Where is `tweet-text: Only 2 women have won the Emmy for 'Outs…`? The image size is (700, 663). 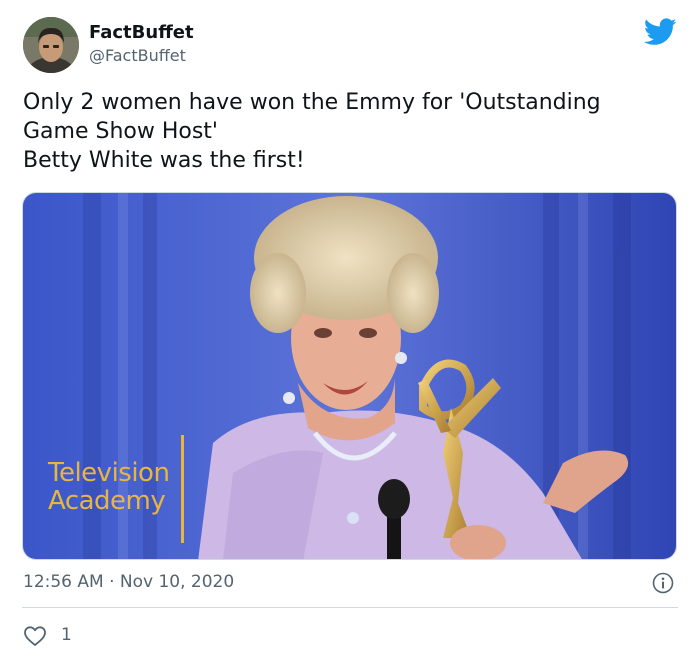
tweet-text: Only 2 women have won the Emmy for 'Outs… is located at coordinates (353, 131).